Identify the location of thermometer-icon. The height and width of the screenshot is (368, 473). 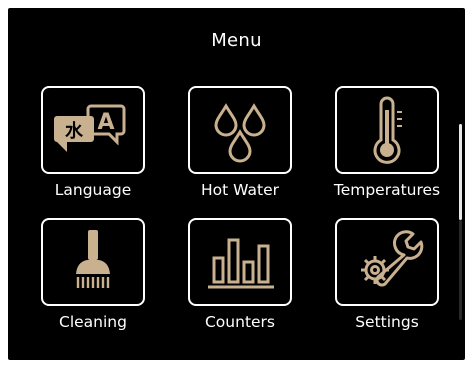
(387, 130).